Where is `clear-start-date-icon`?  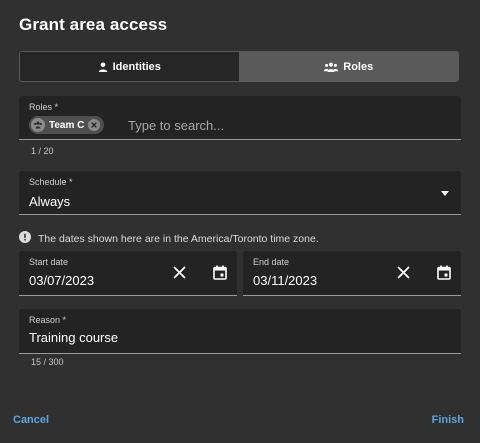 clear-start-date-icon is located at coordinates (179, 275).